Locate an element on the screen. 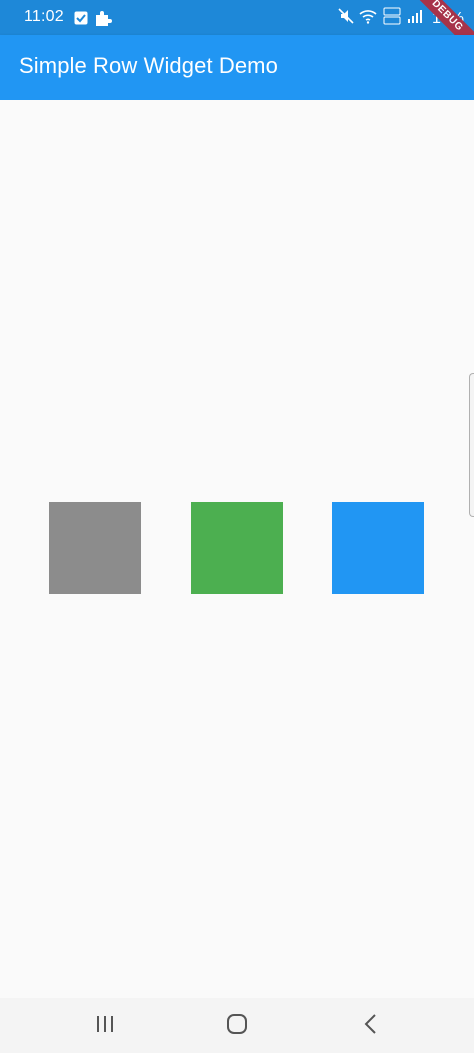 Image resolution: width=474 pixels, height=1053 pixels. back-button is located at coordinates (371, 1026).